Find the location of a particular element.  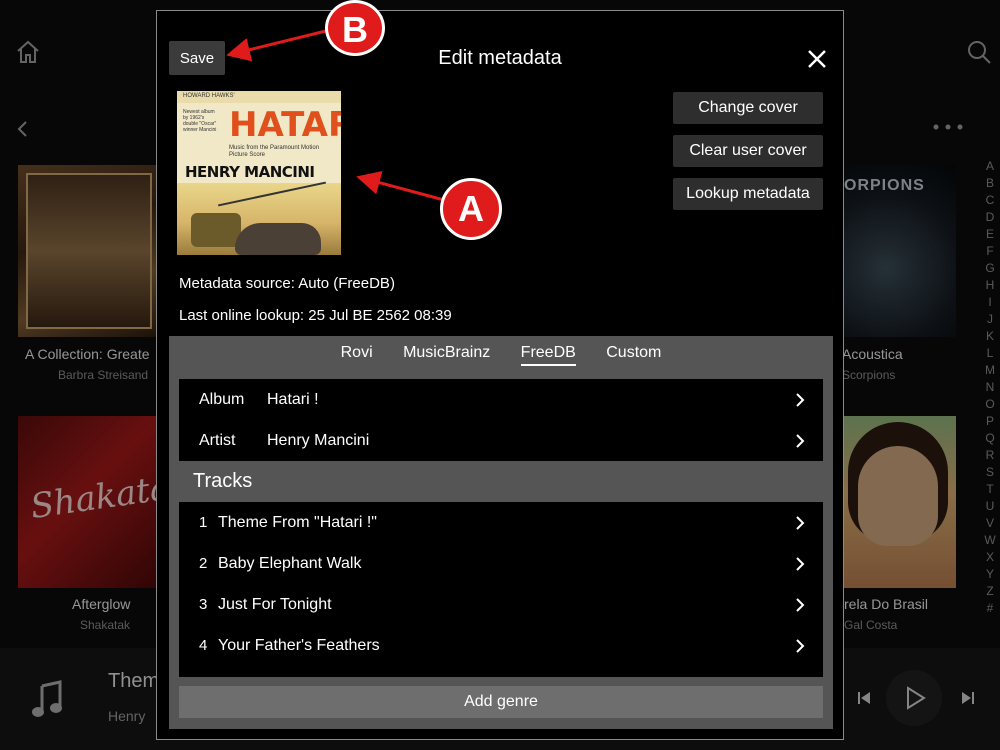

last-online-lookup: Last online lookup: 25 Jul BE 2562 08:39 is located at coordinates (315, 315).